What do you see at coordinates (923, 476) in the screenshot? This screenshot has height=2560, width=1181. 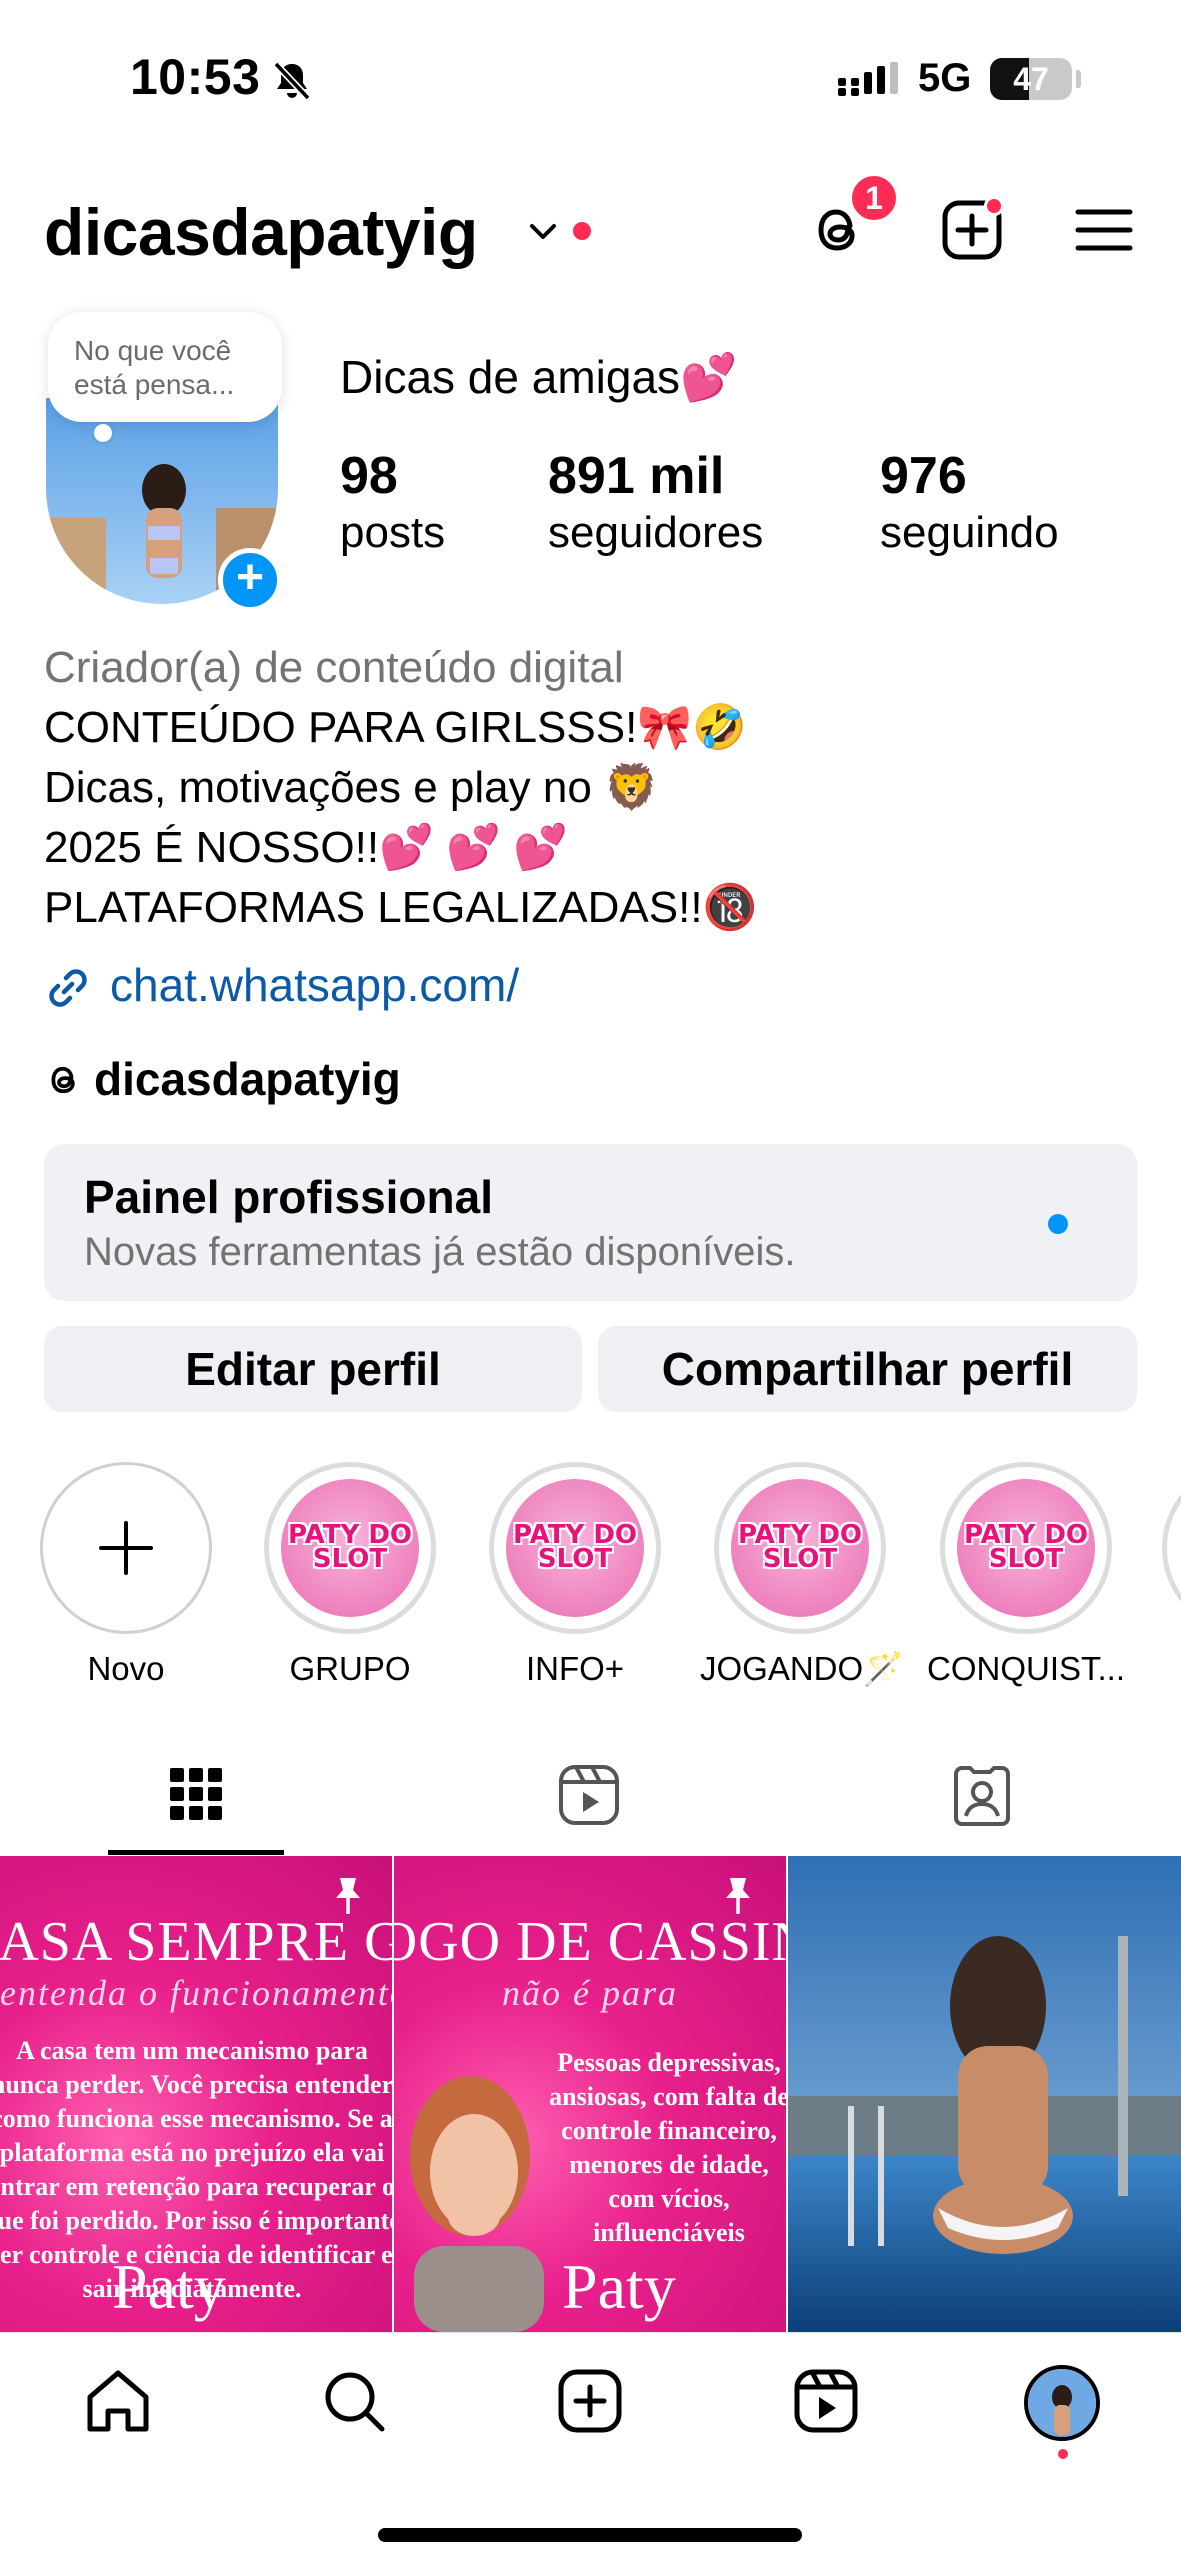 I see `following-count: 976` at bounding box center [923, 476].